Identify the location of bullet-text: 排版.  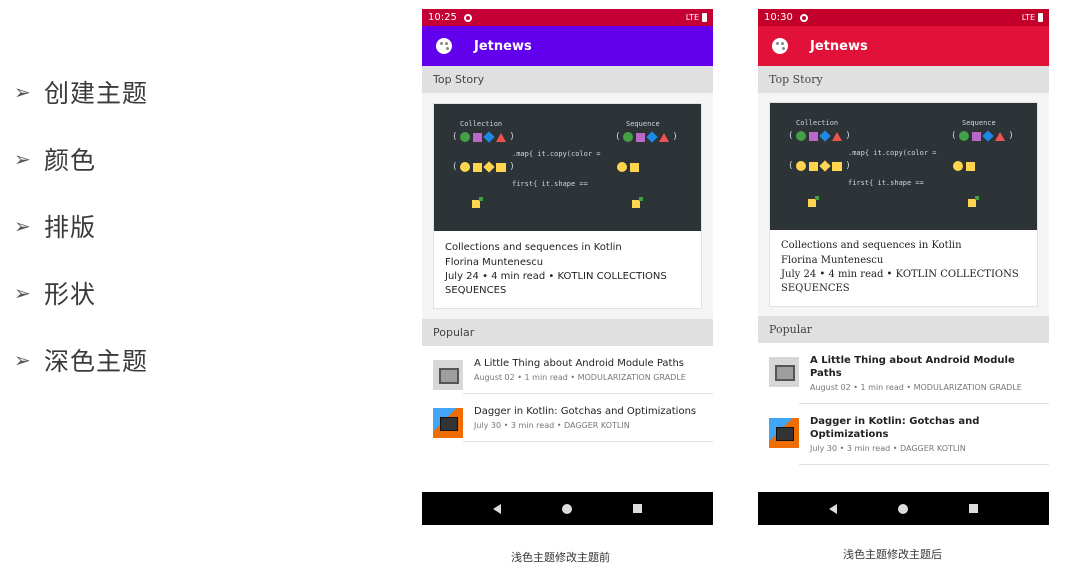
(70, 227).